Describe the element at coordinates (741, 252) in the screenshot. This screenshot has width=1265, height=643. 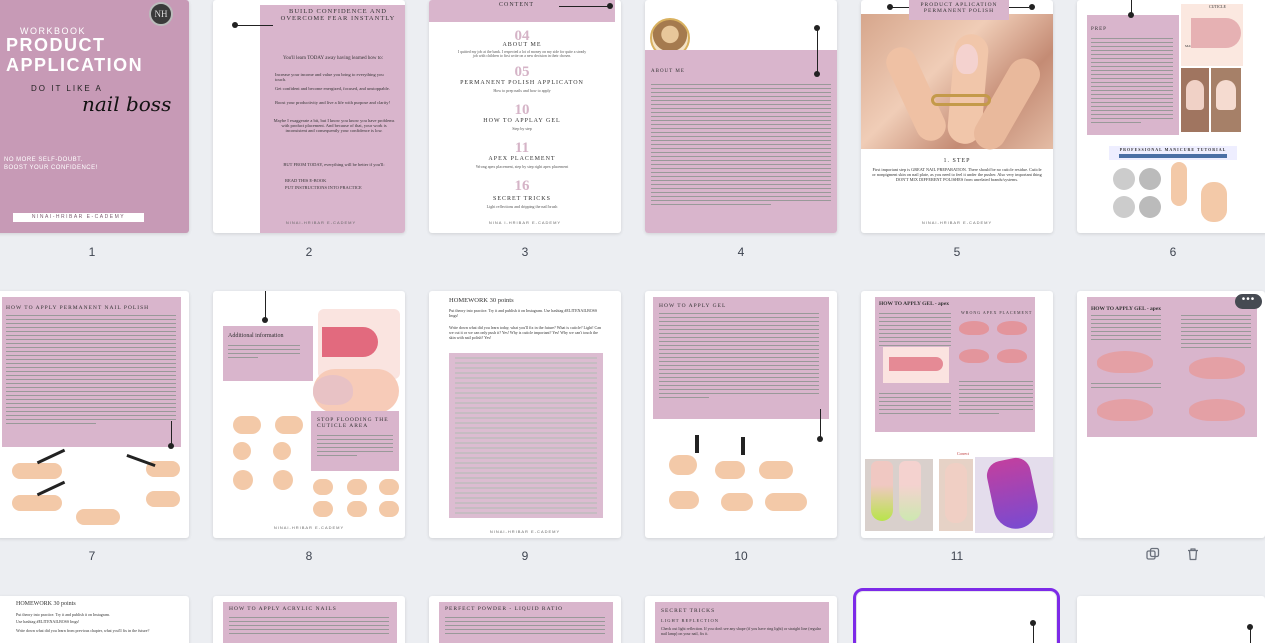
I see `page-number-4: 4` at that location.